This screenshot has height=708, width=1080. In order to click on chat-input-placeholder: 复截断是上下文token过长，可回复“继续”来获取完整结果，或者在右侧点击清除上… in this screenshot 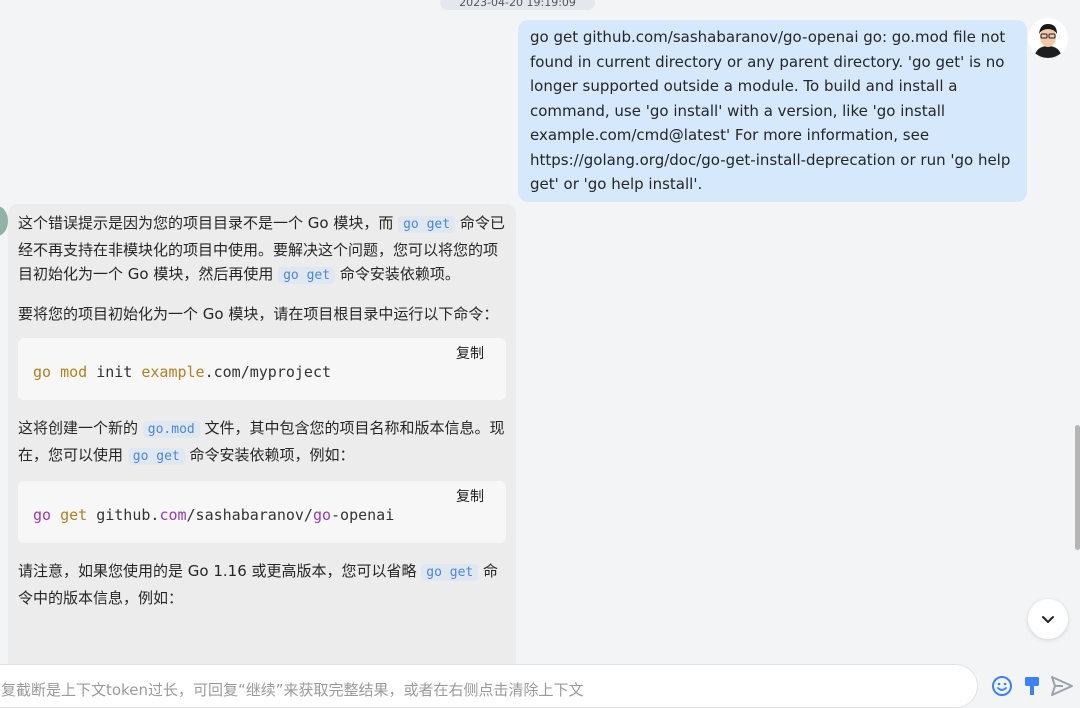, I will do `click(292, 690)`.